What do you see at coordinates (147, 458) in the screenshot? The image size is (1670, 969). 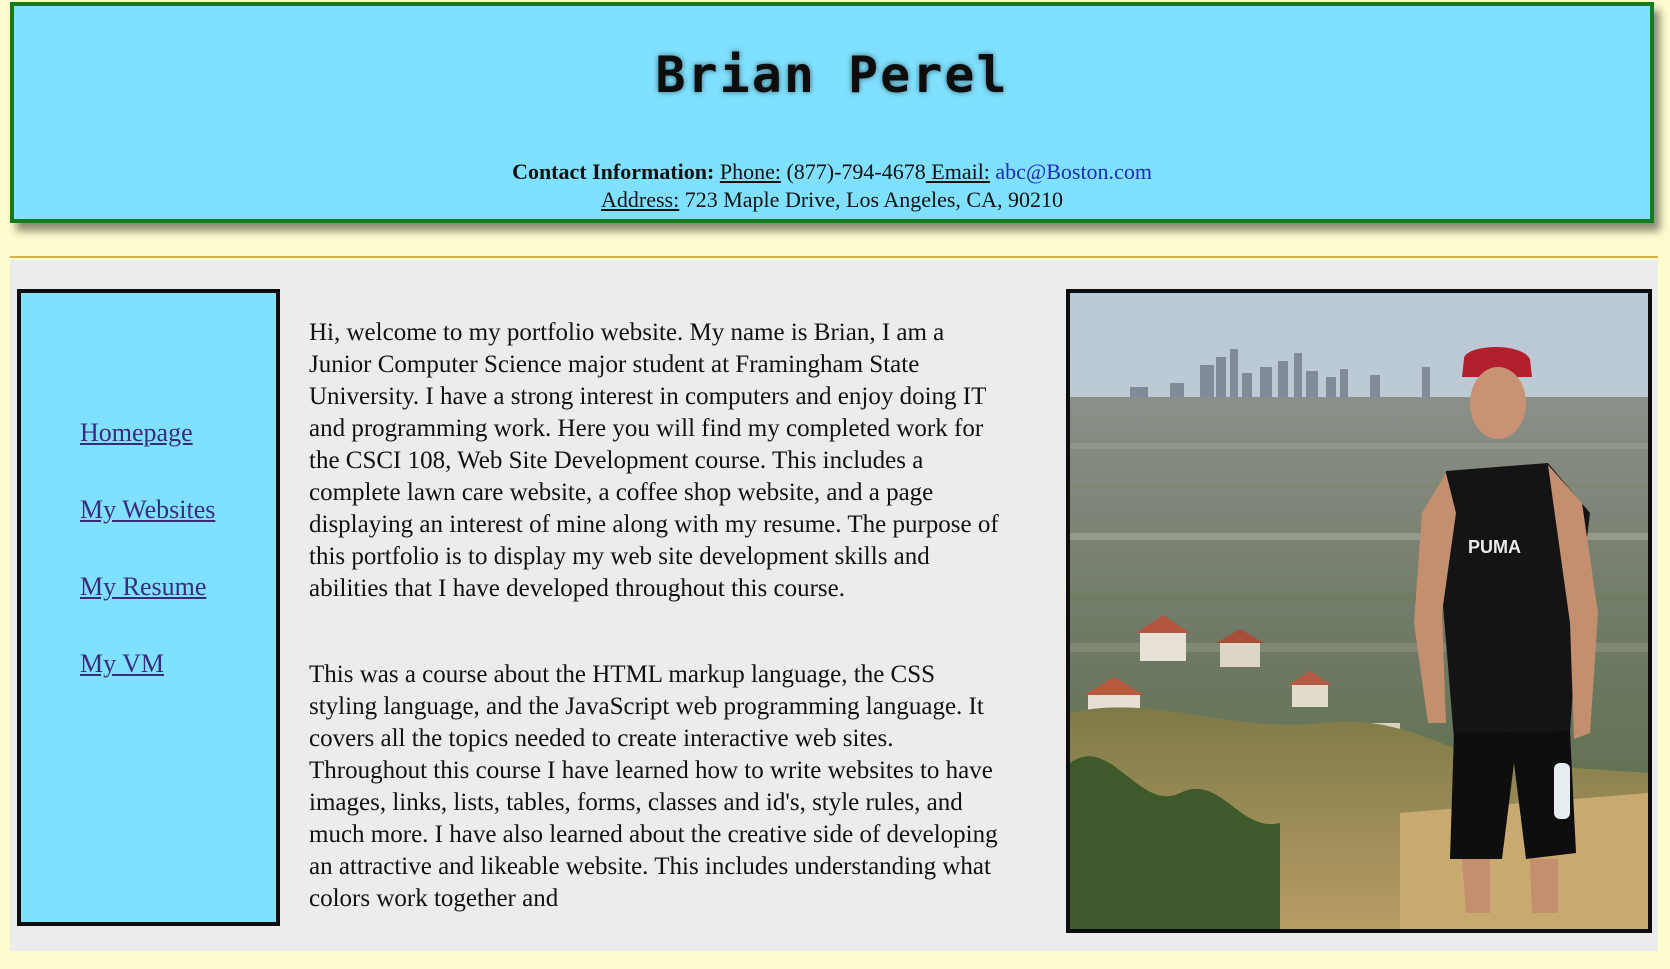 I see `nav-item-homepage: Homepage` at bounding box center [147, 458].